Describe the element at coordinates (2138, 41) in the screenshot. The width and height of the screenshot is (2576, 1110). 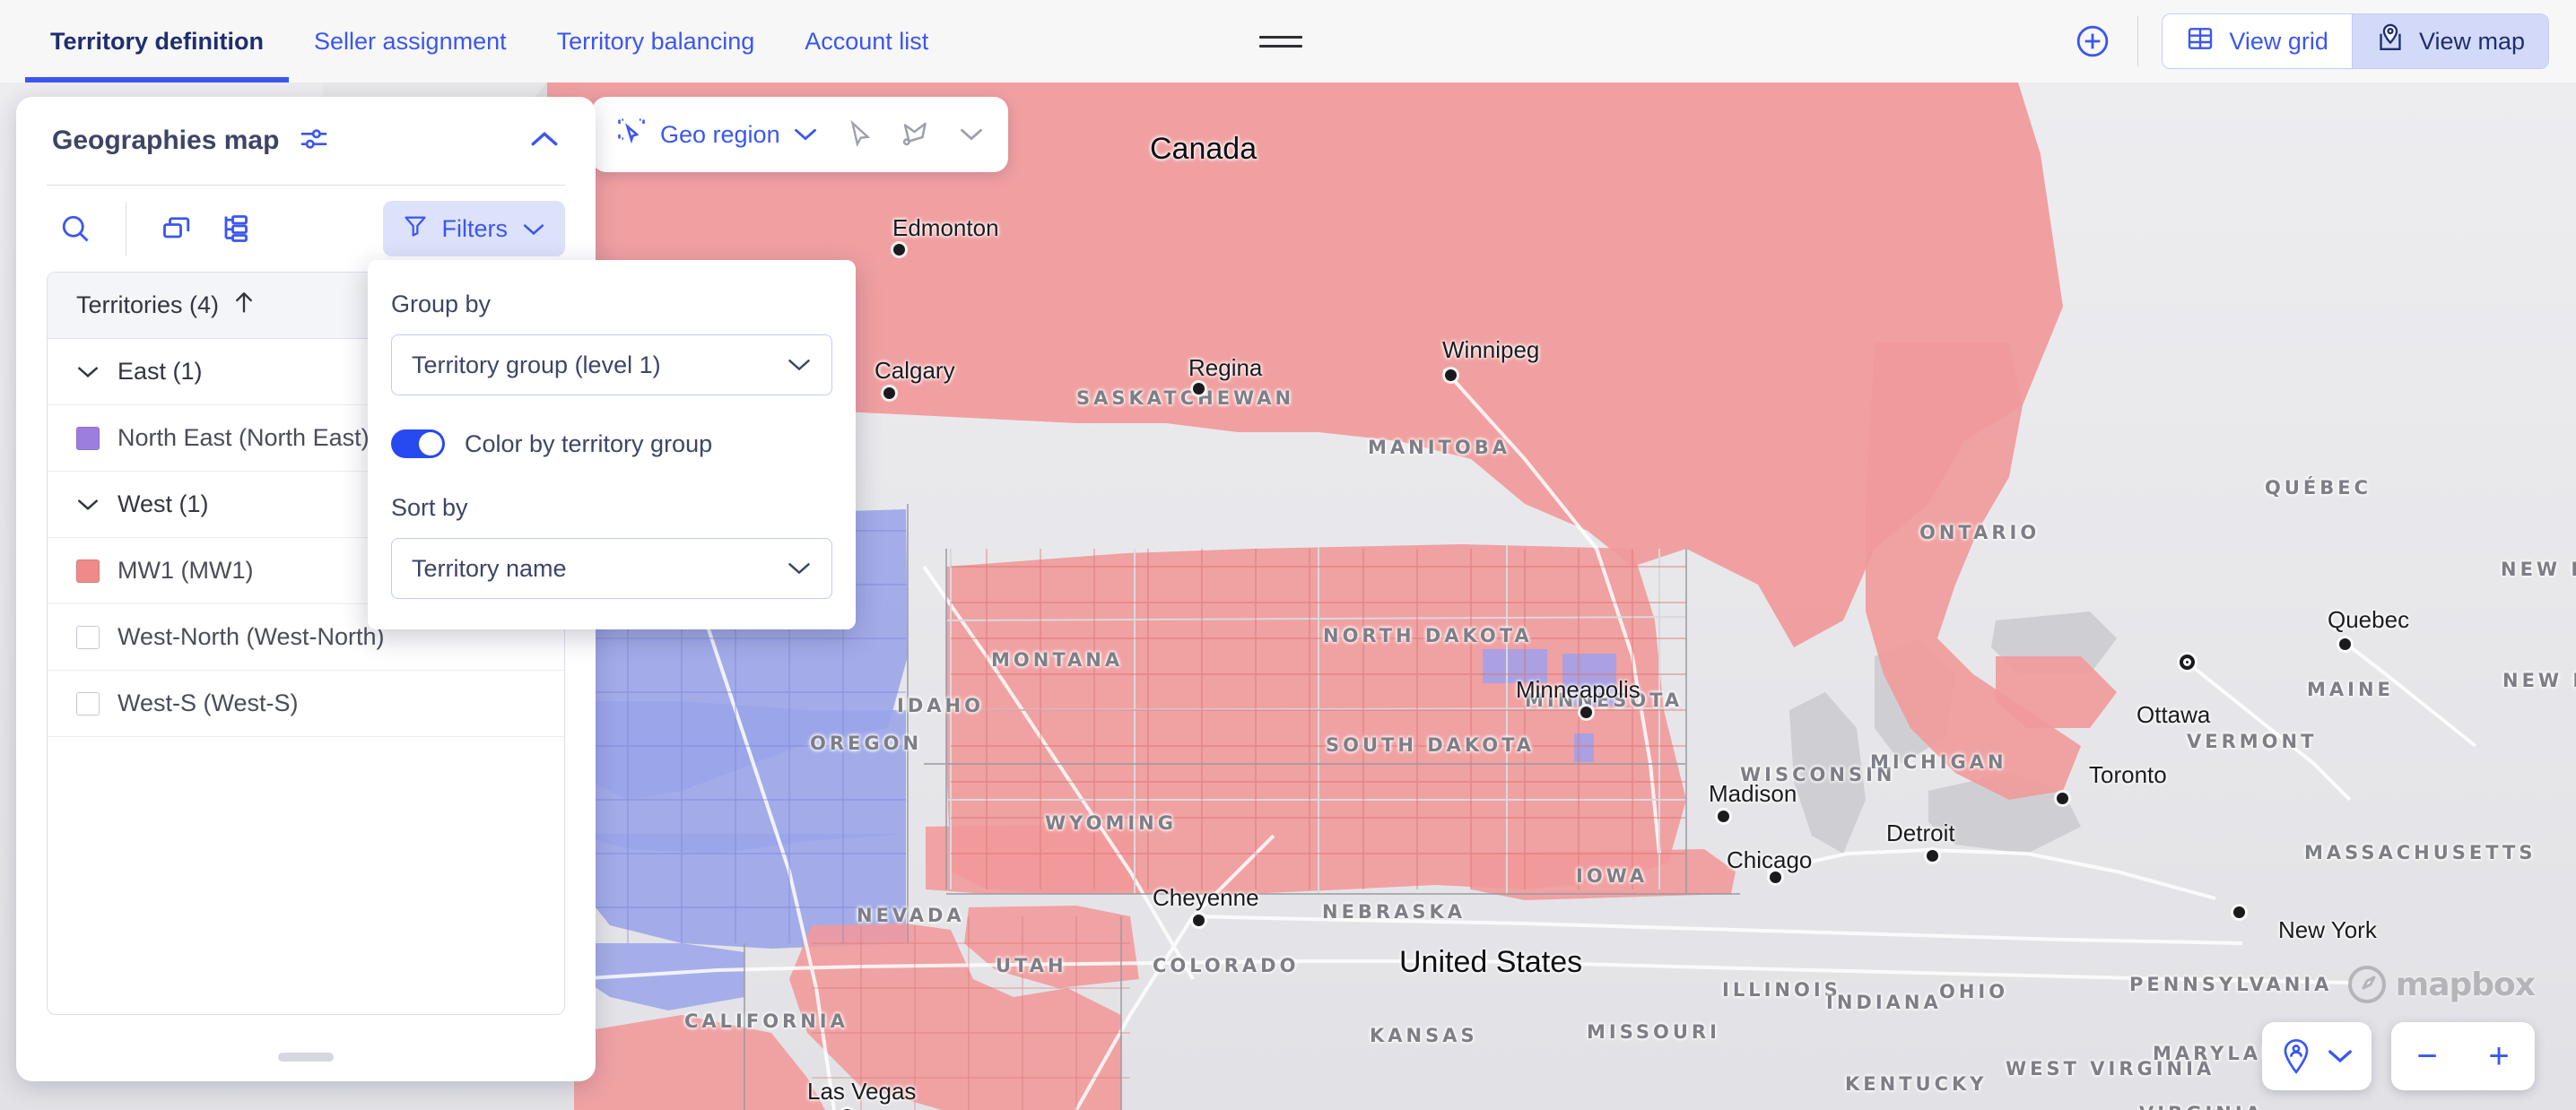
I see `toolbar-divider` at that location.